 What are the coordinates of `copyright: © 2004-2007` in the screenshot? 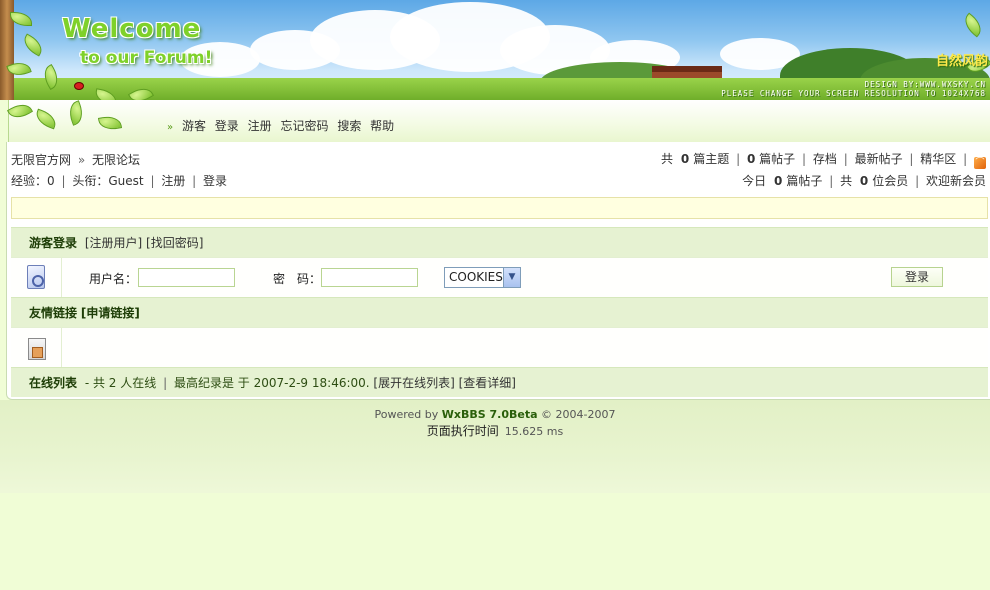 It's located at (578, 414).